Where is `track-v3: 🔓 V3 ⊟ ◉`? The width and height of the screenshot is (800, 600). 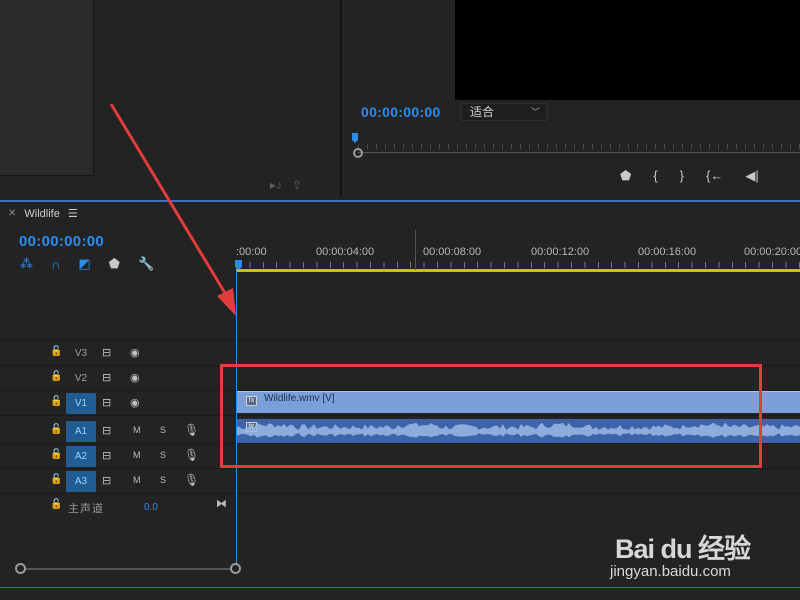
track-v3: 🔓 V3 ⊟ ◉ is located at coordinates (400, 353).